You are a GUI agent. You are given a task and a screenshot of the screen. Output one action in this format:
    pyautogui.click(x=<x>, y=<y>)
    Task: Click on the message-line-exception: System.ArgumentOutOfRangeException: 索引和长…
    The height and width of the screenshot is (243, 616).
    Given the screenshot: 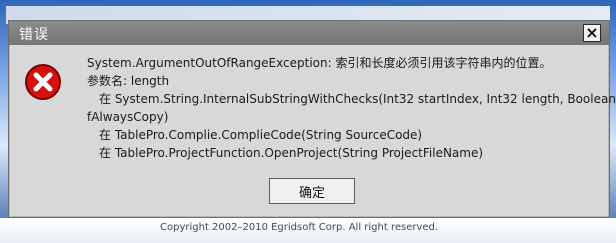 What is the action you would take?
    pyautogui.click(x=319, y=63)
    